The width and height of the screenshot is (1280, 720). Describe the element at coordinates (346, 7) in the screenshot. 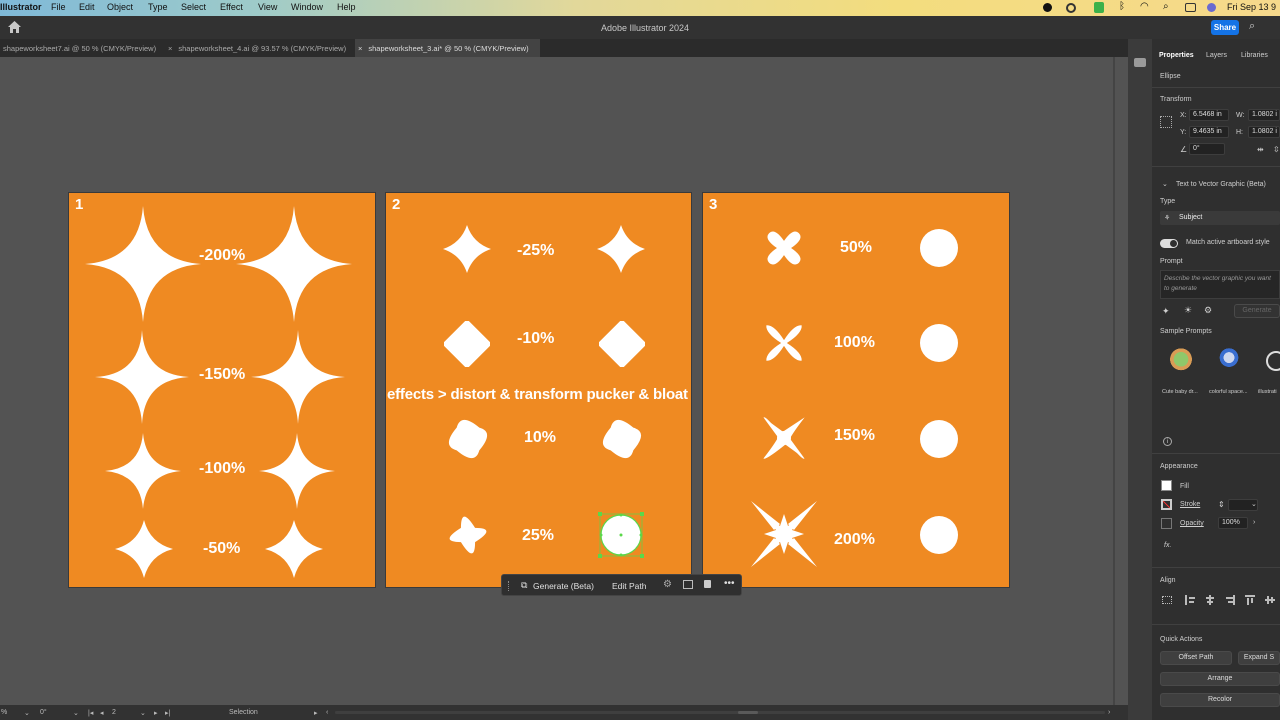

I see `menu-help: Help` at that location.